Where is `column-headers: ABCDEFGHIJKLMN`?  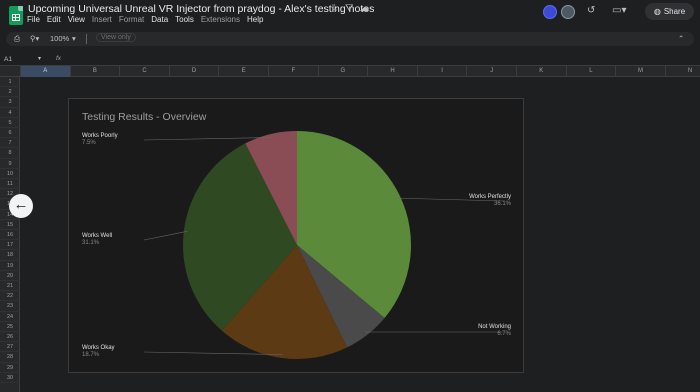 column-headers: ABCDEFGHIJKLMN is located at coordinates (350, 71).